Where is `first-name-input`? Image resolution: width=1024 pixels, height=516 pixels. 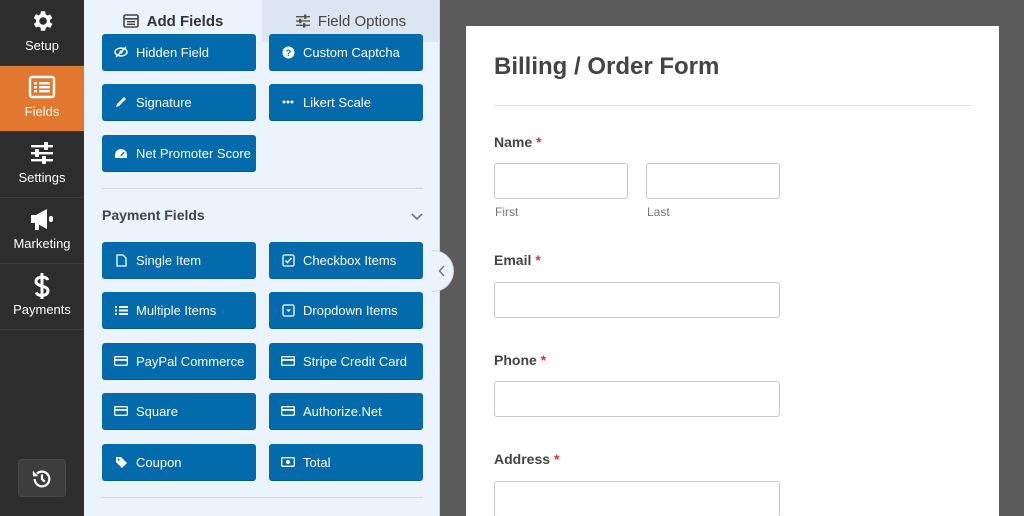 first-name-input is located at coordinates (561, 181).